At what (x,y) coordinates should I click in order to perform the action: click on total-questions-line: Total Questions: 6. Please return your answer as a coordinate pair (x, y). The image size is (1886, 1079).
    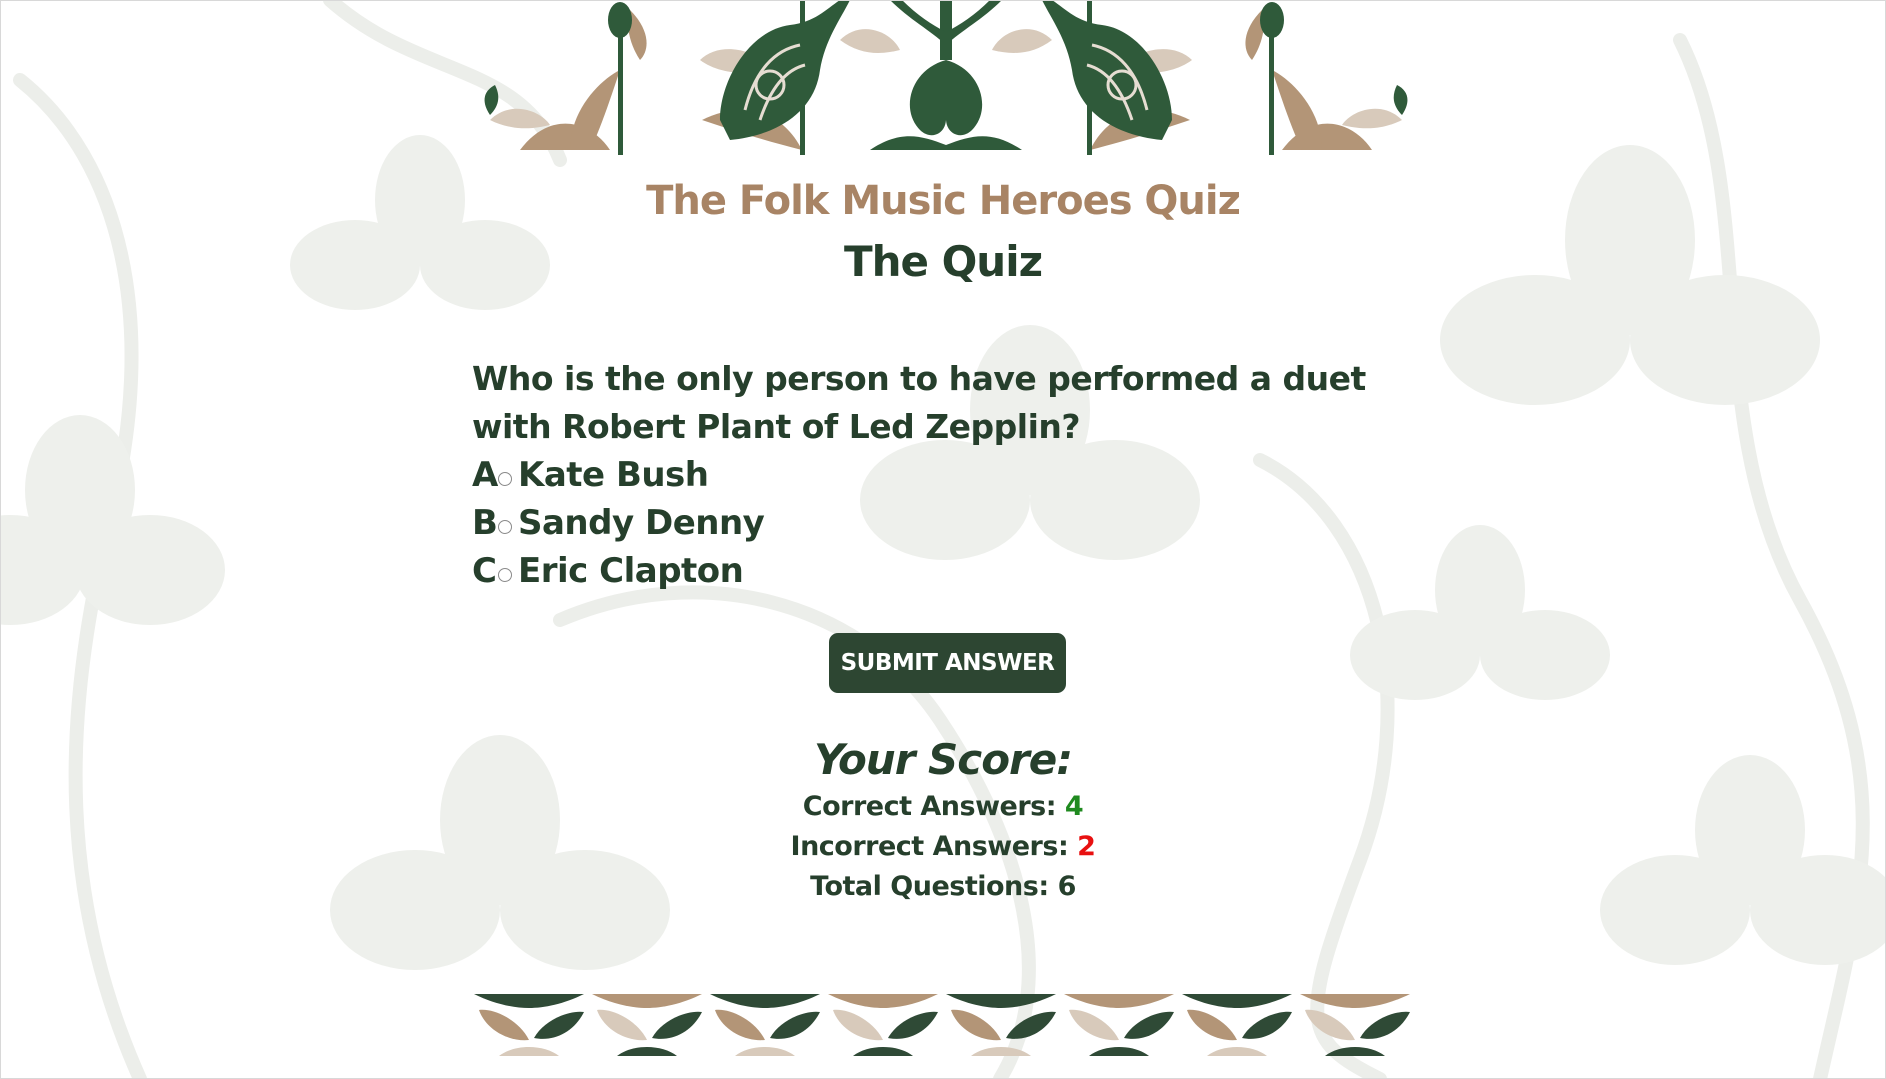
    Looking at the image, I should click on (943, 886).